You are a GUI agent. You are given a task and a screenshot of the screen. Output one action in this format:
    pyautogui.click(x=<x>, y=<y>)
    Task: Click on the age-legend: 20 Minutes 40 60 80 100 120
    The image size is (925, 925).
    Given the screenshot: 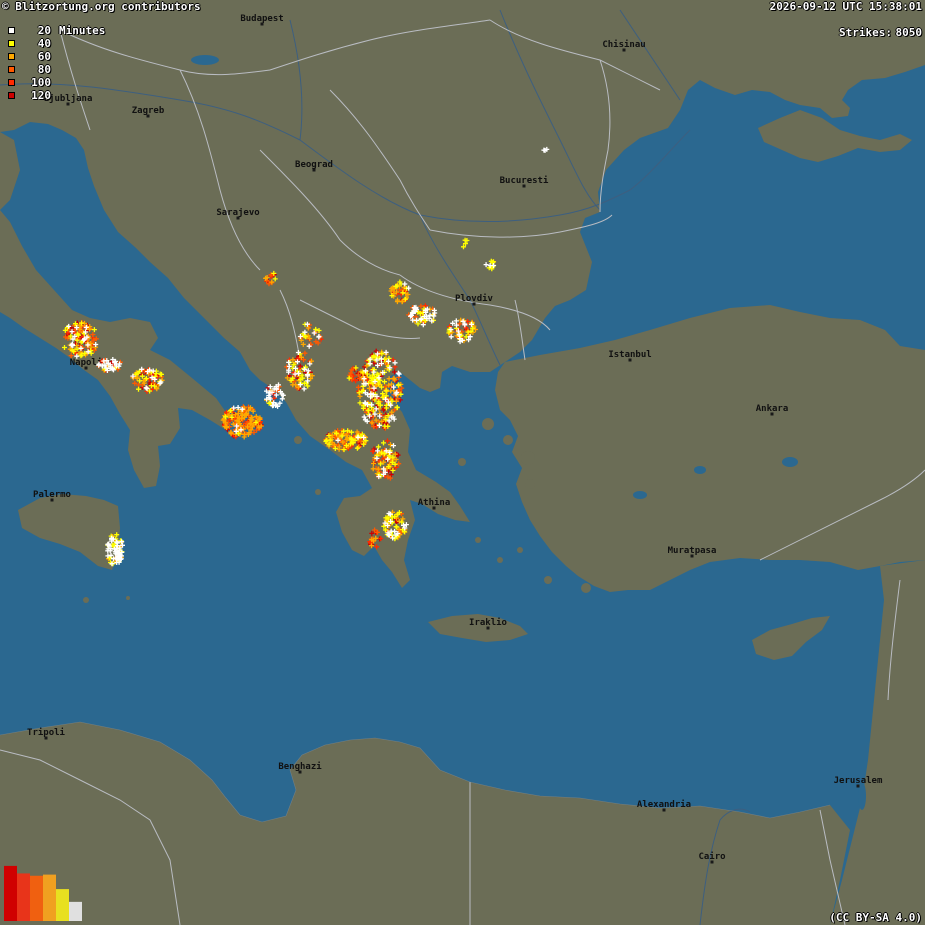 What is the action you would take?
    pyautogui.click(x=56, y=63)
    